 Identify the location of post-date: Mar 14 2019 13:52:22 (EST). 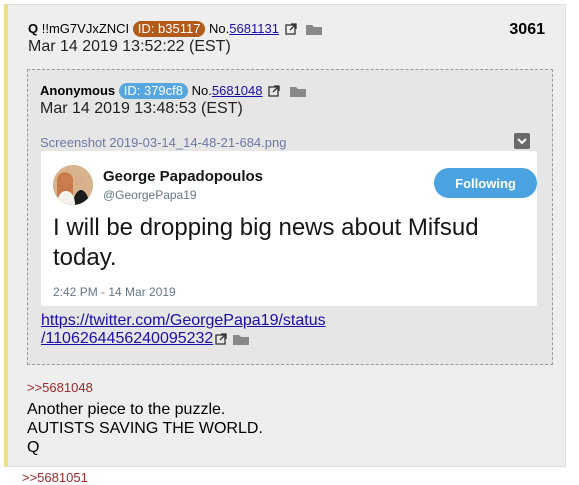
(129, 46).